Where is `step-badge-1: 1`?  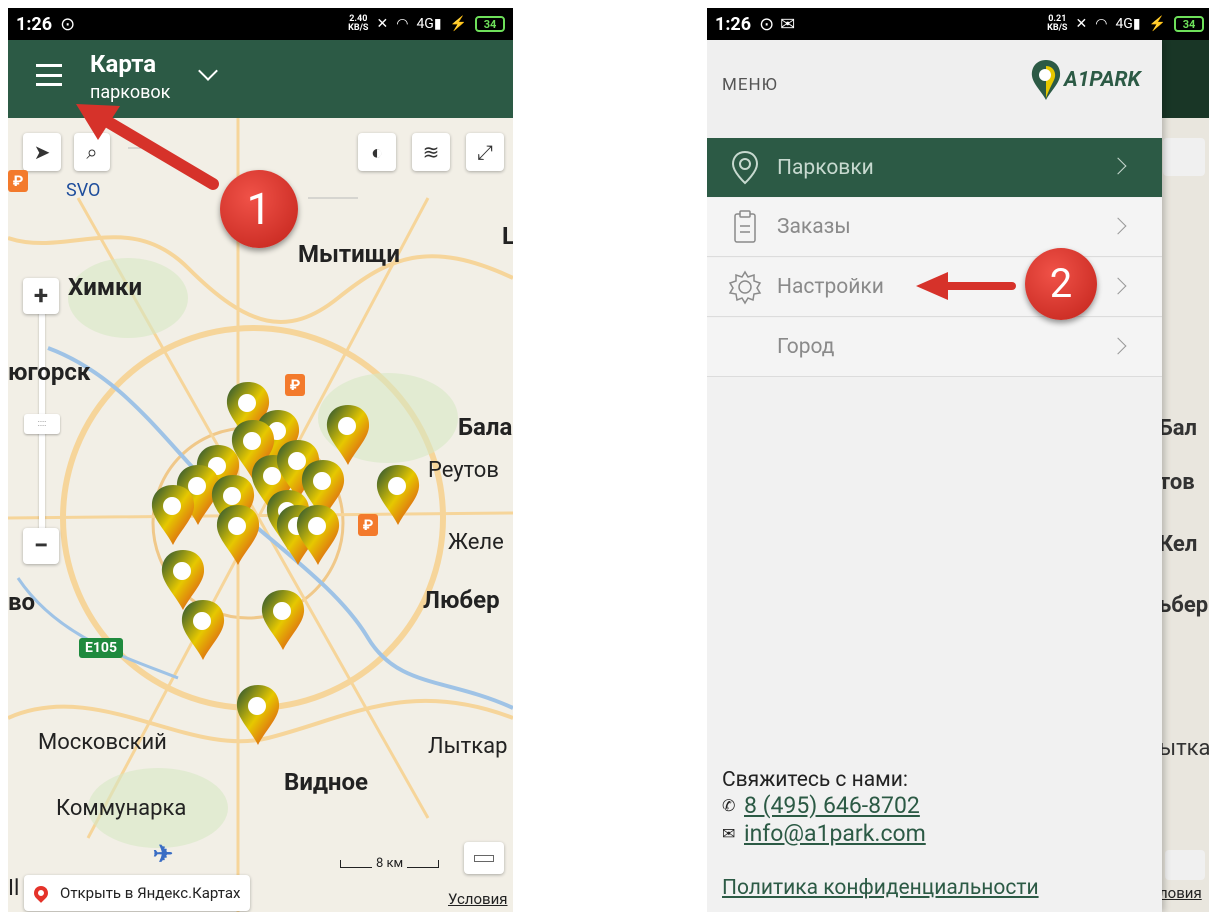
step-badge-1: 1 is located at coordinates (259, 209).